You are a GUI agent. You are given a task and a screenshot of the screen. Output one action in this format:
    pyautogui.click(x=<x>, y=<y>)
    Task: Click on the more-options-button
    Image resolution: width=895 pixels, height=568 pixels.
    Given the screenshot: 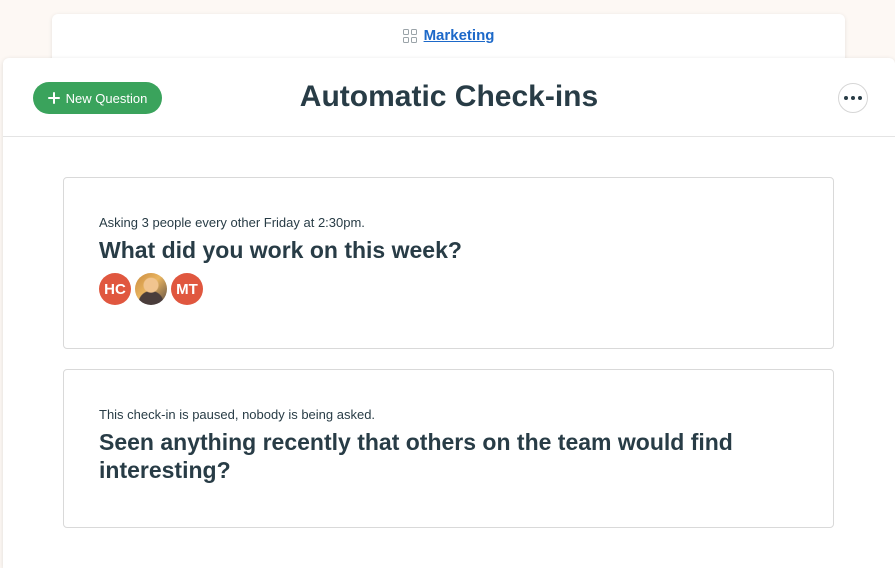 What is the action you would take?
    pyautogui.click(x=853, y=98)
    